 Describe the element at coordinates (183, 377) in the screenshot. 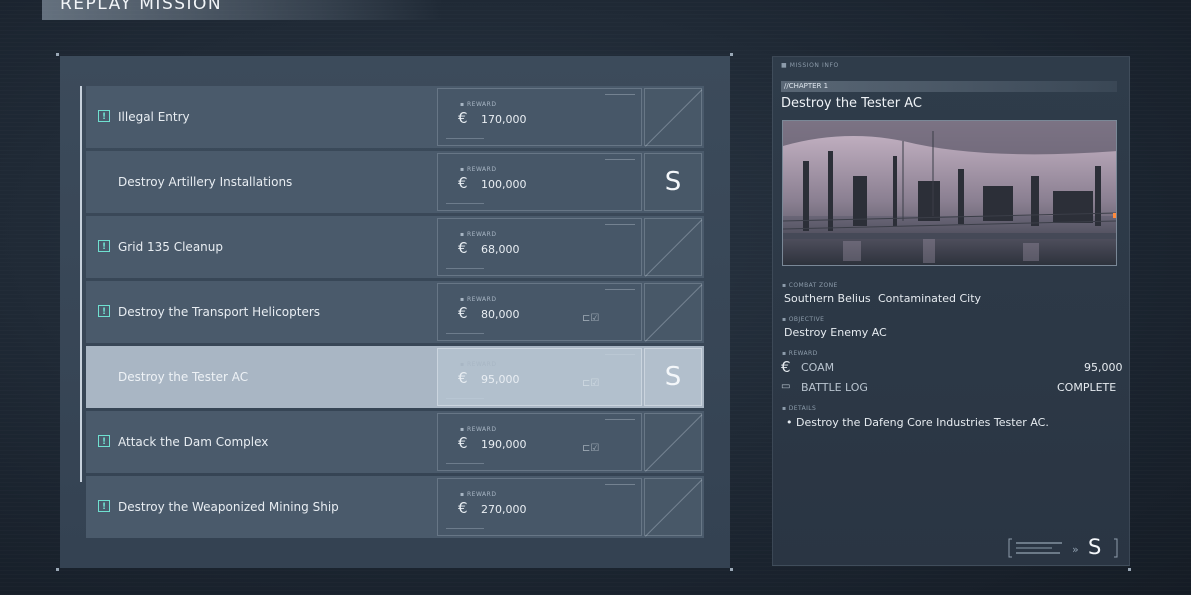

I see `mission-name: Destroy the Tester AC` at that location.